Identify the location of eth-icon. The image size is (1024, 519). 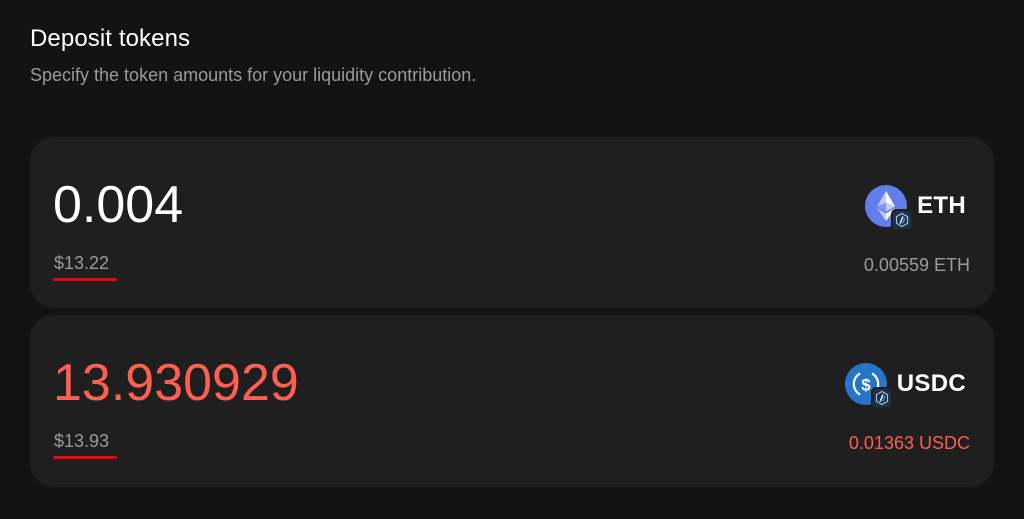
(889, 208).